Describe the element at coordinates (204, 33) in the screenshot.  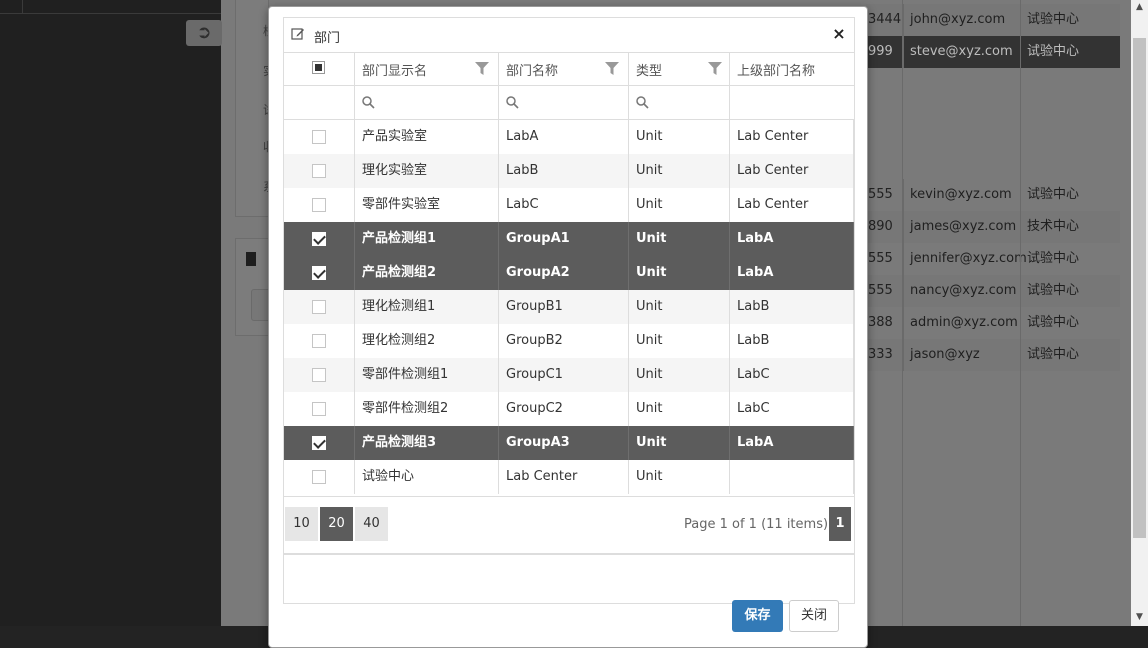
I see `back-arrow-icon: ➲` at that location.